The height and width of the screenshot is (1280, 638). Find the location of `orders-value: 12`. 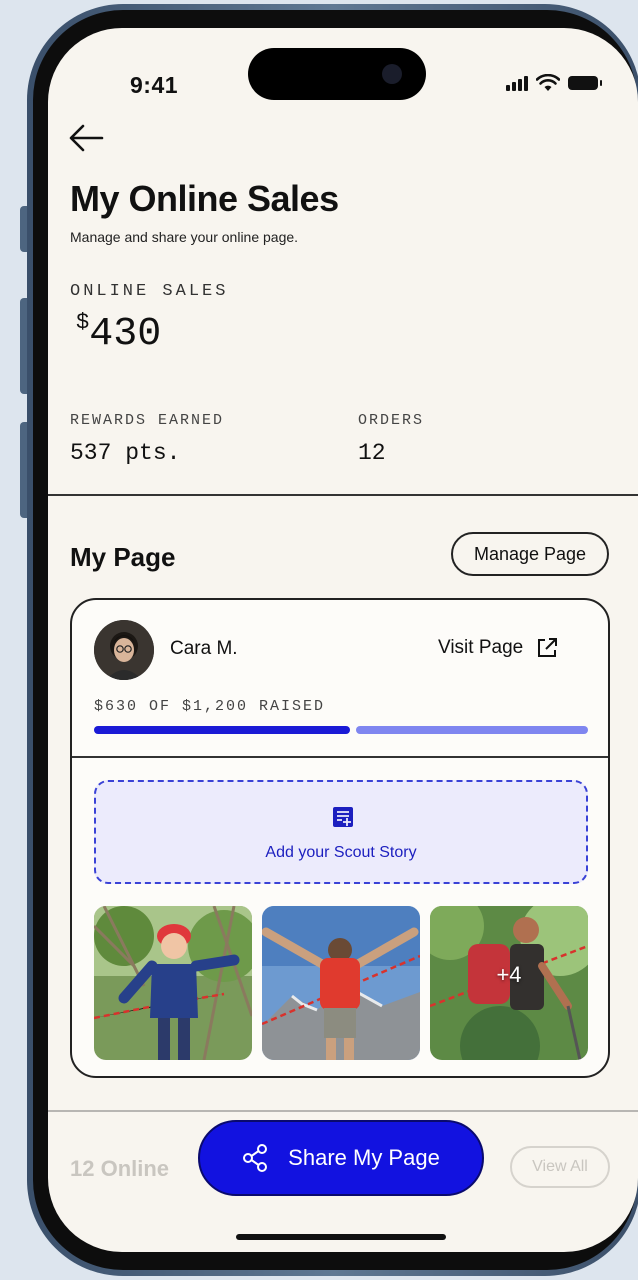

orders-value: 12 is located at coordinates (372, 453).